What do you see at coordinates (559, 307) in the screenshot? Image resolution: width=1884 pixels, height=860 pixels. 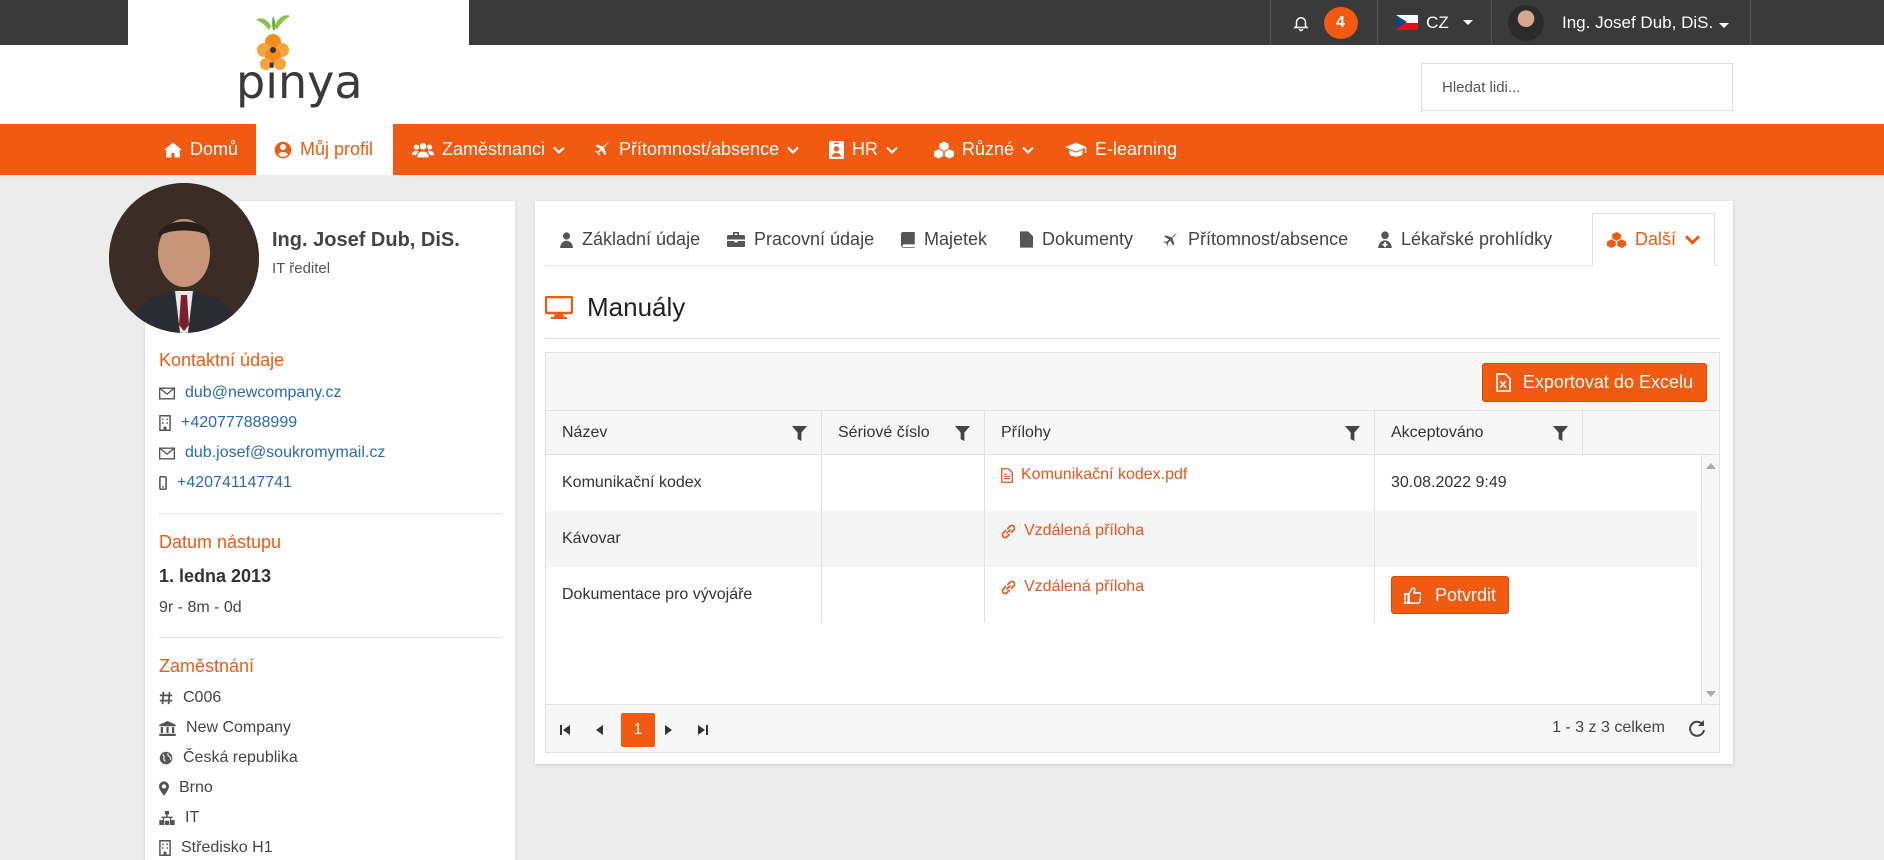 I see `desktop-icon` at bounding box center [559, 307].